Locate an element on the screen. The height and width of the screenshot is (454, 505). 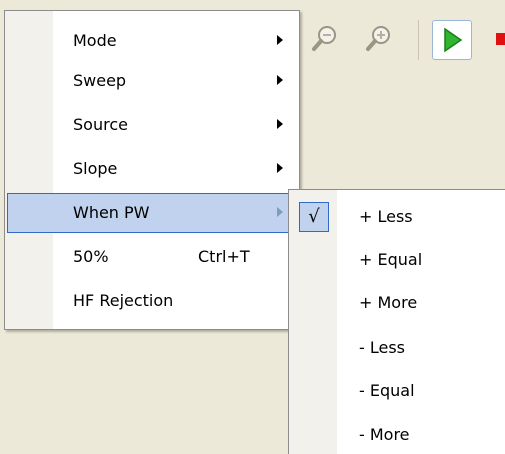
menu-item-source: Source is located at coordinates (152, 125).